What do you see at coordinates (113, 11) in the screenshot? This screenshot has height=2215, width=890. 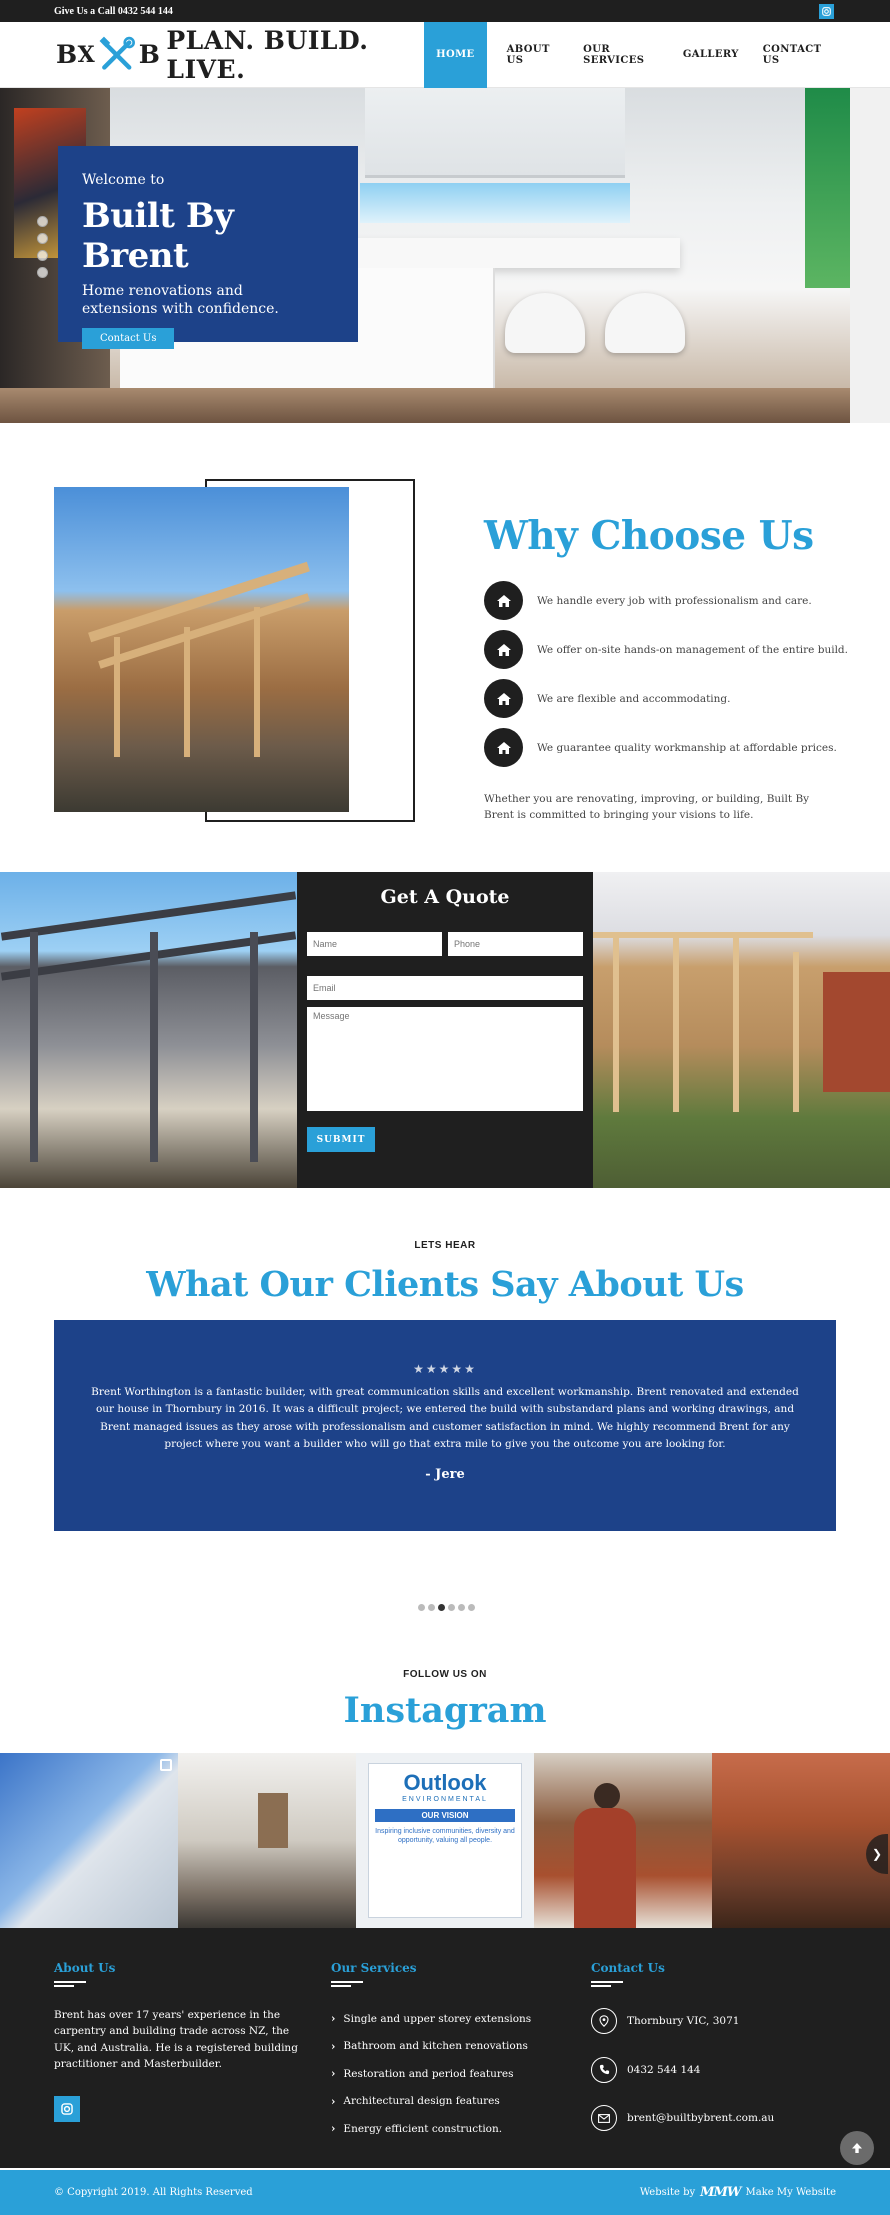 I see `call-text: Give Us a Call 0432 544 144` at bounding box center [113, 11].